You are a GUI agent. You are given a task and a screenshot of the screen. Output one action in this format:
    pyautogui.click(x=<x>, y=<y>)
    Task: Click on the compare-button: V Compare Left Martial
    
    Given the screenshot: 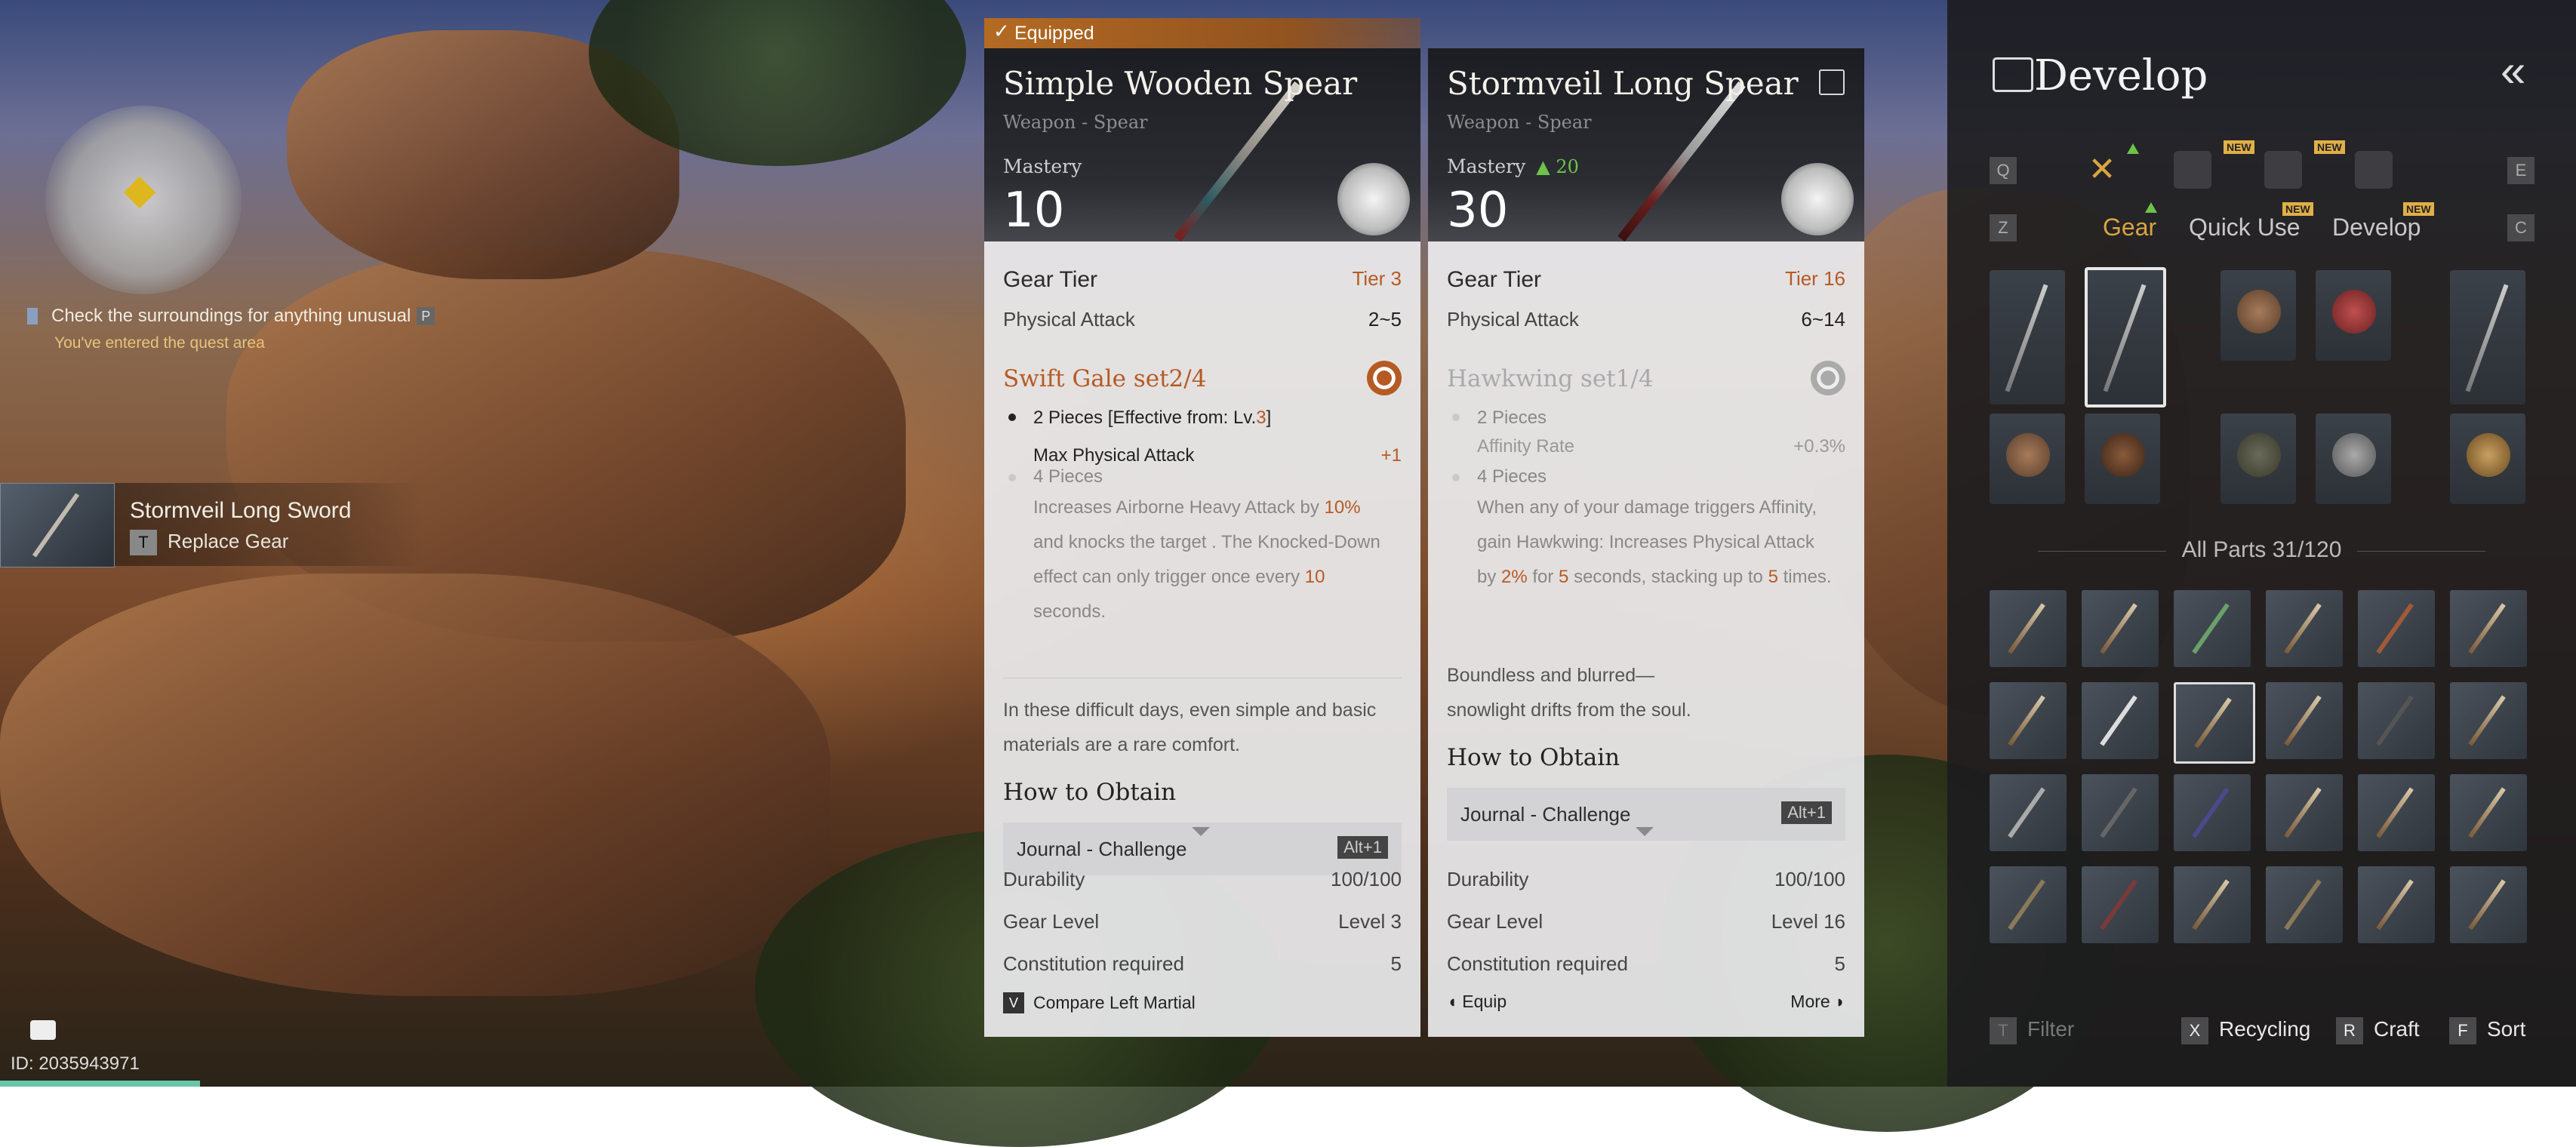 What is the action you would take?
    pyautogui.click(x=1202, y=1002)
    